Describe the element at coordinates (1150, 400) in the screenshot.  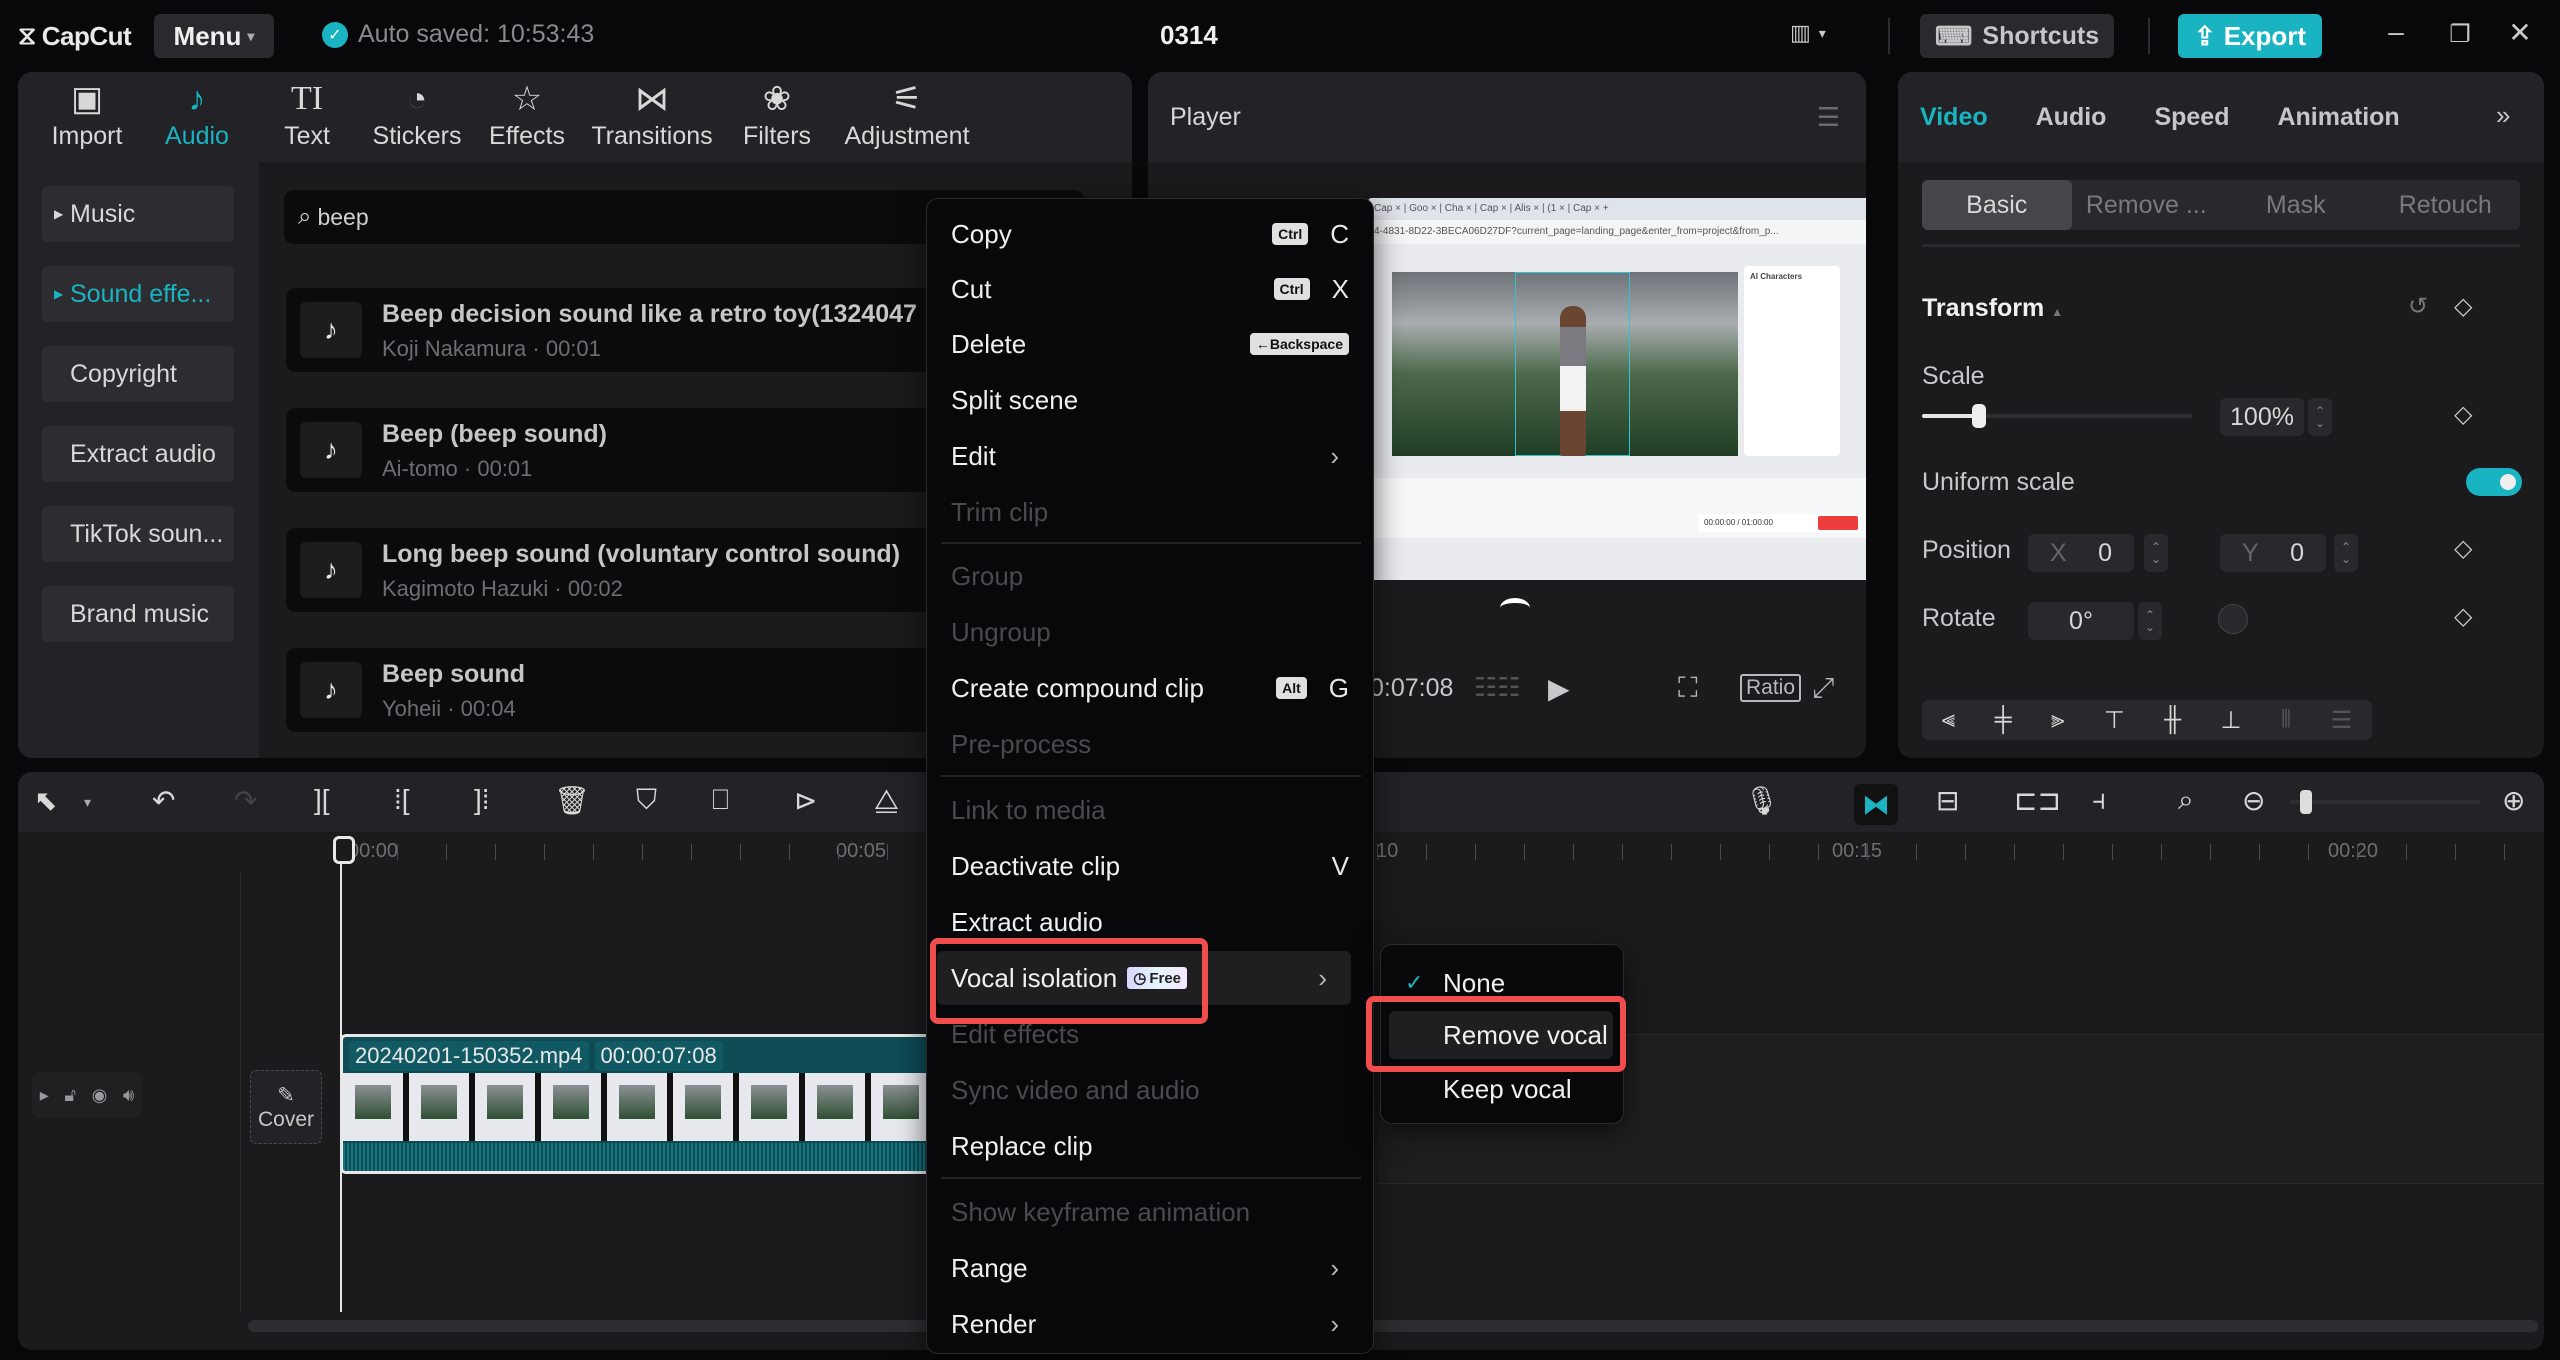
I see `menu-item-split-scene: Split scene` at that location.